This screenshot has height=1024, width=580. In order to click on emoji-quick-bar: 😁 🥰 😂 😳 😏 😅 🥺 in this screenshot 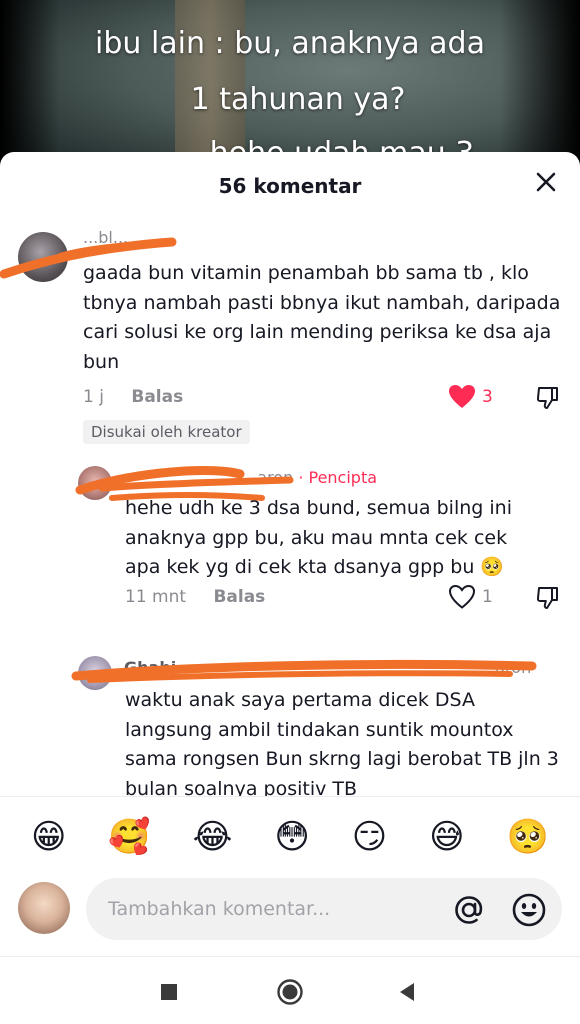, I will do `click(290, 836)`.